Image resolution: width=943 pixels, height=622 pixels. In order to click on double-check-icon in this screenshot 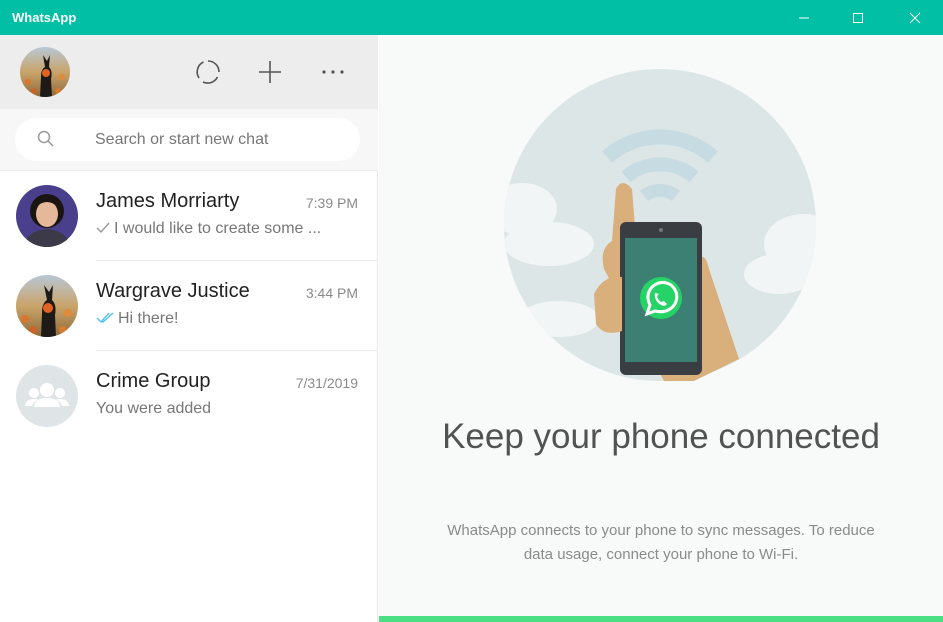, I will do `click(105, 318)`.